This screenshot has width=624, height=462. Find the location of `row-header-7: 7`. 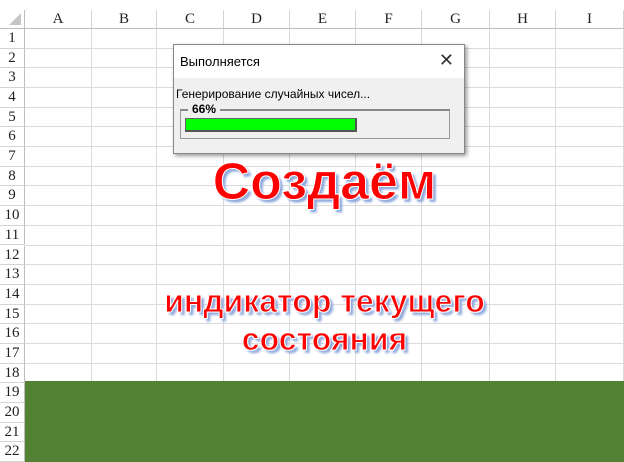

row-header-7: 7 is located at coordinates (12, 157).